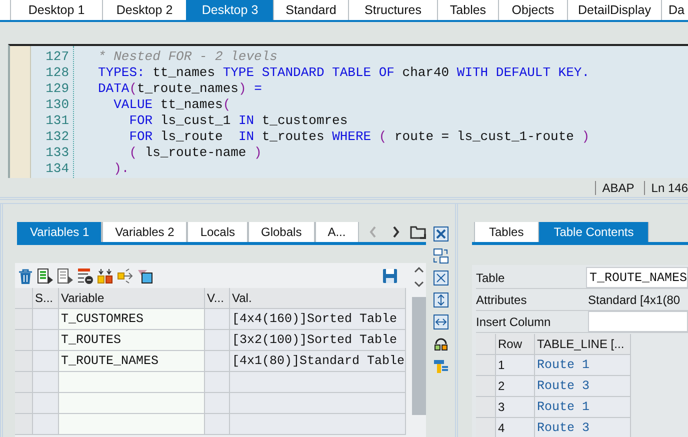 Image resolution: width=688 pixels, height=437 pixels. What do you see at coordinates (440, 322) in the screenshot?
I see `horizontal-resize-icon` at bounding box center [440, 322].